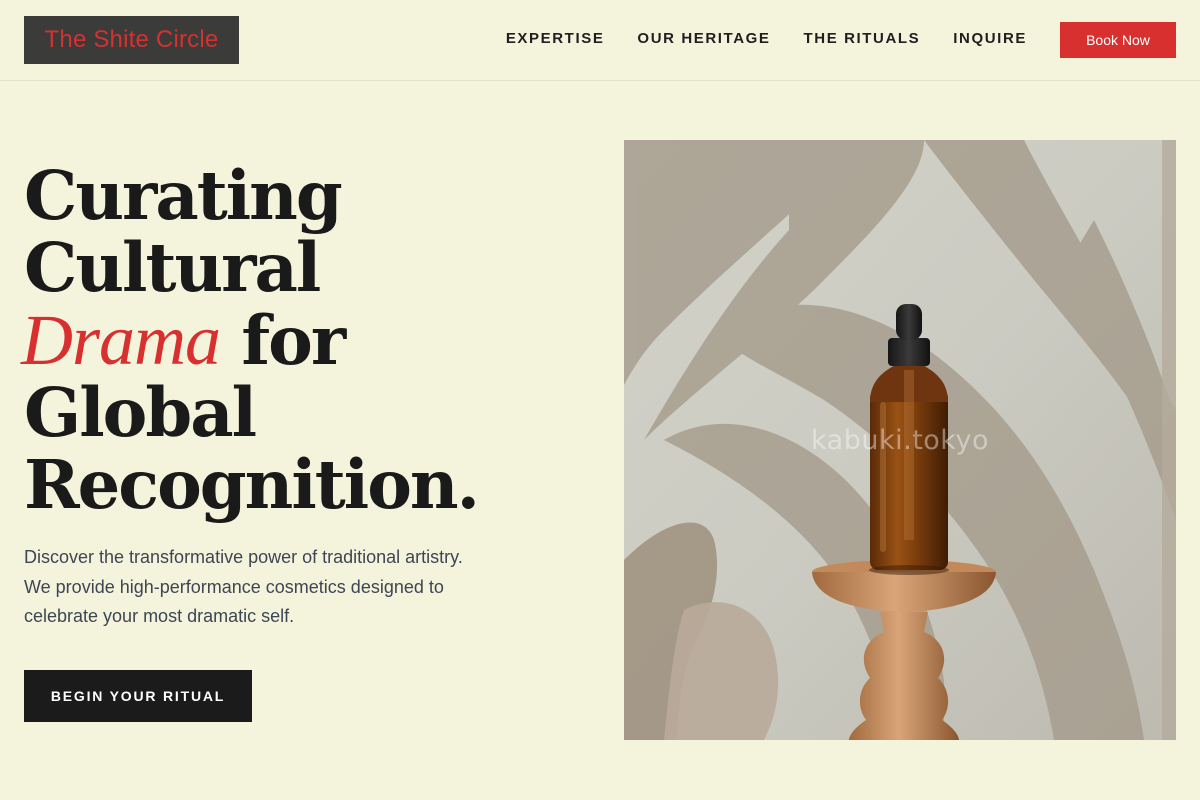 The height and width of the screenshot is (800, 1200). I want to click on book-now-button: Book Now, so click(1118, 40).